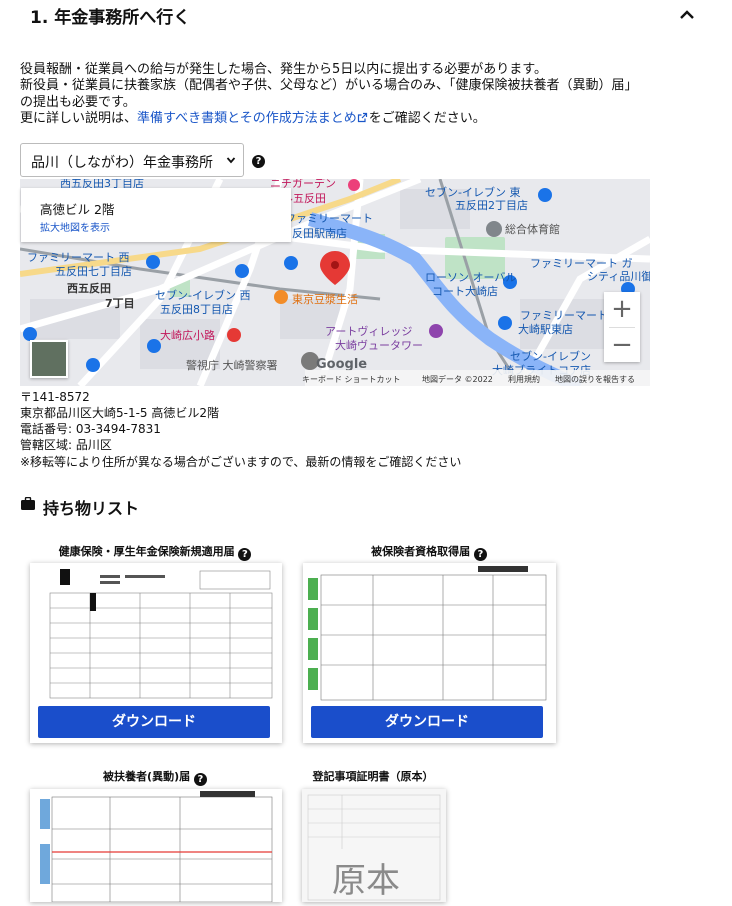 This screenshot has width=732, height=906. I want to click on map-label: ファミリーマート 西, so click(78, 257).